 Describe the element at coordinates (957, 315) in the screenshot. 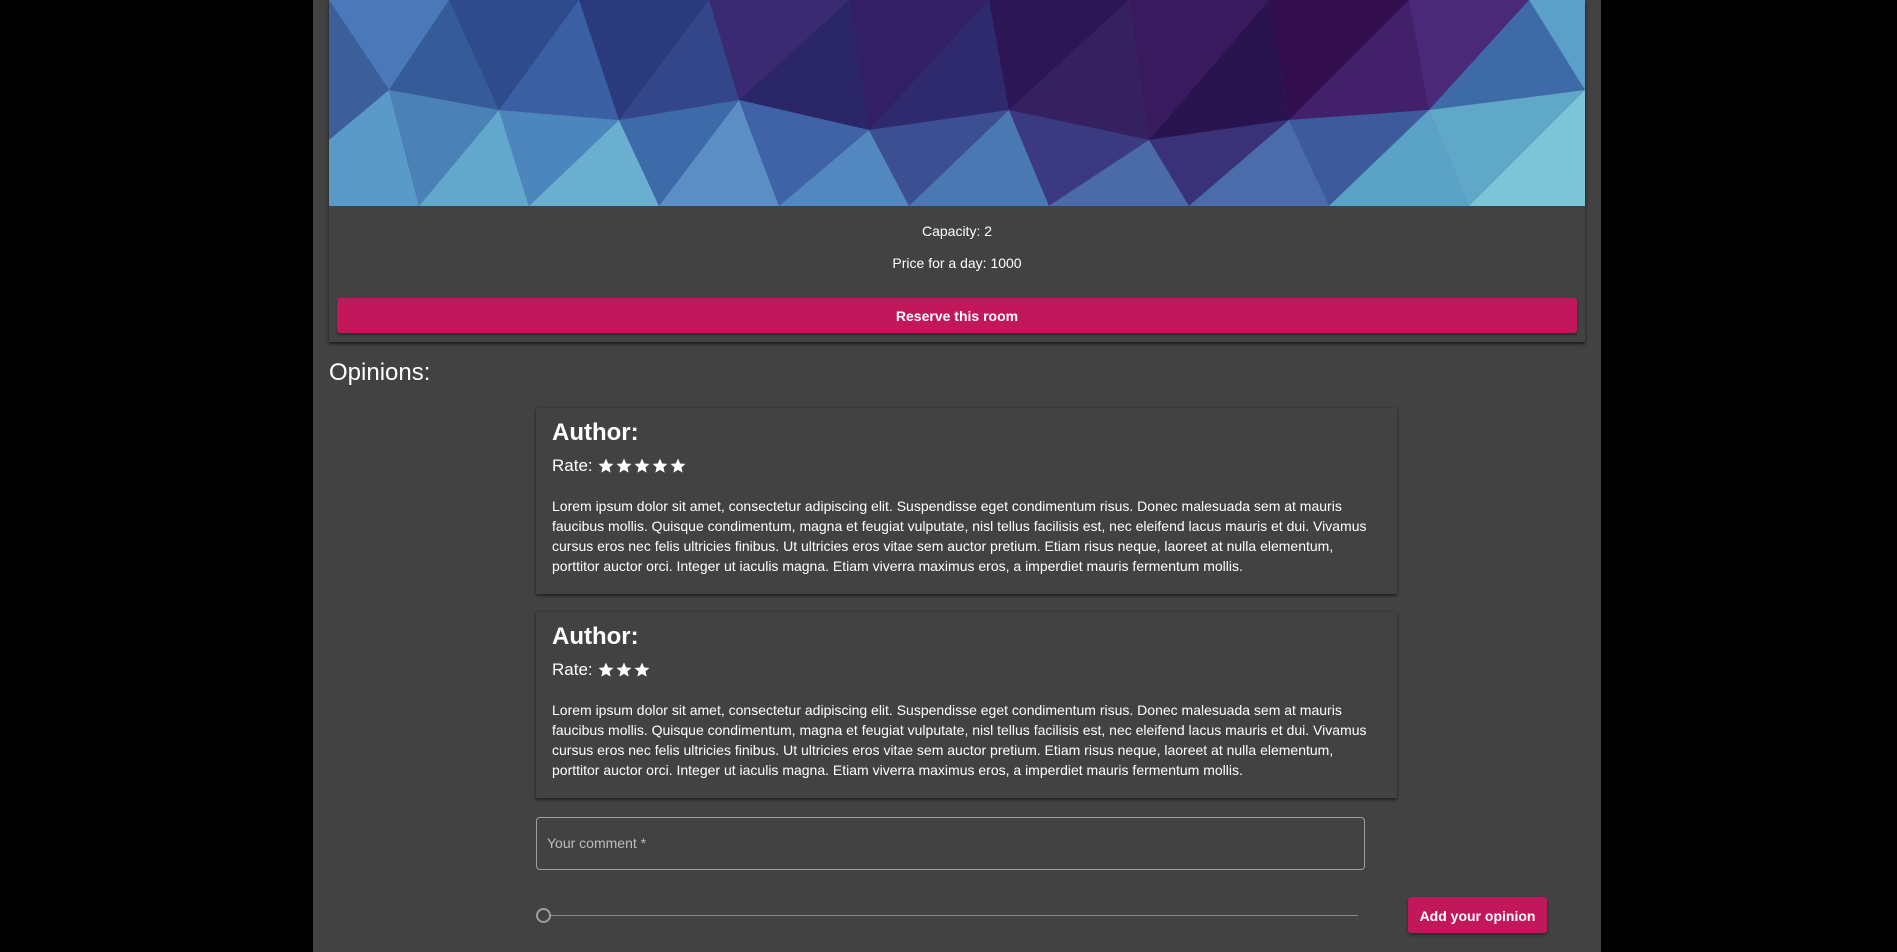

I see `reserve-room-button: Reserve this room` at that location.